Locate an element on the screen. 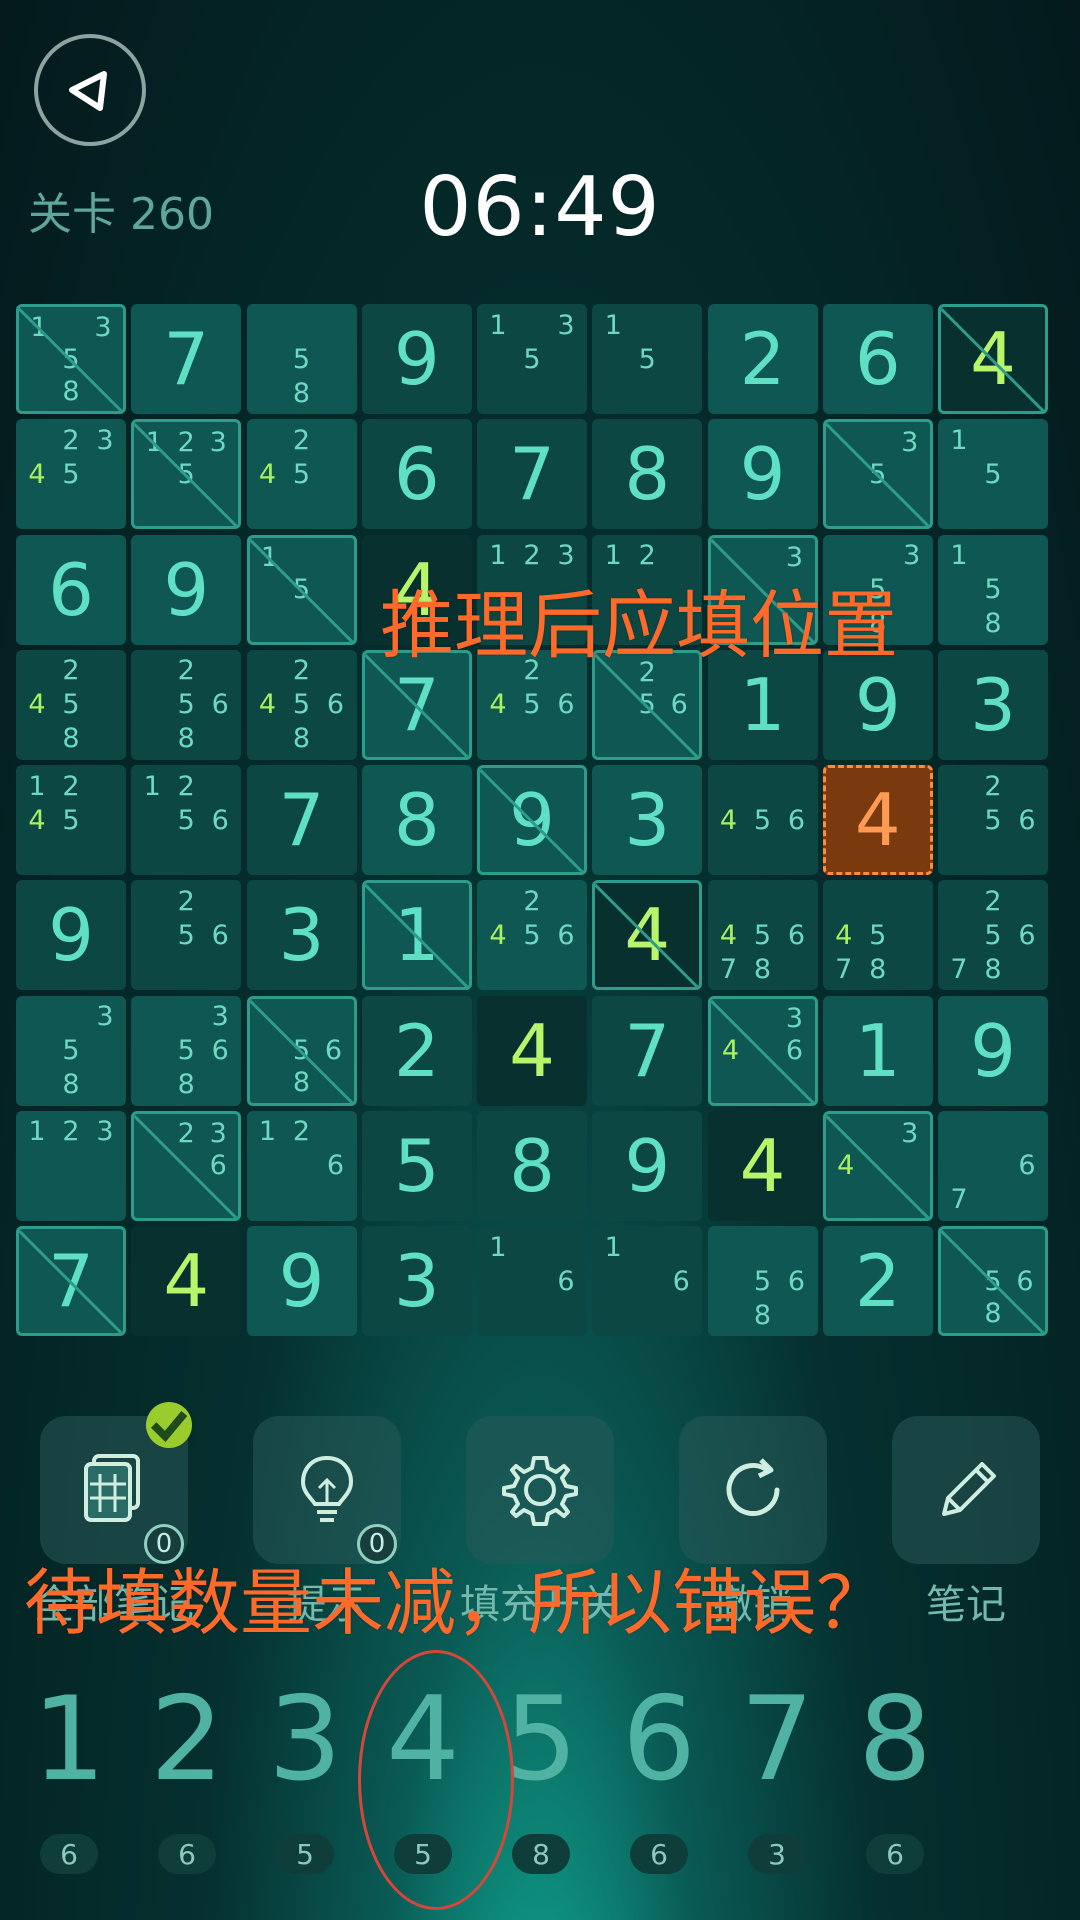  cell-r5-c4: 8 is located at coordinates (416, 820).